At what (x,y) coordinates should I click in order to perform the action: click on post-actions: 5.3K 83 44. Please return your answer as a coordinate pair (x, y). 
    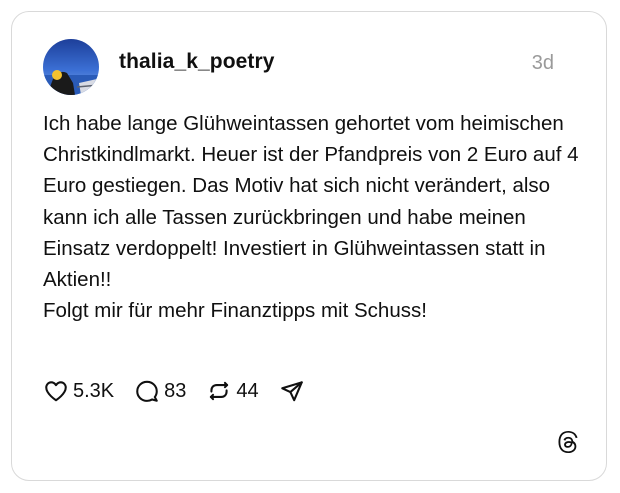
    Looking at the image, I should click on (184, 391).